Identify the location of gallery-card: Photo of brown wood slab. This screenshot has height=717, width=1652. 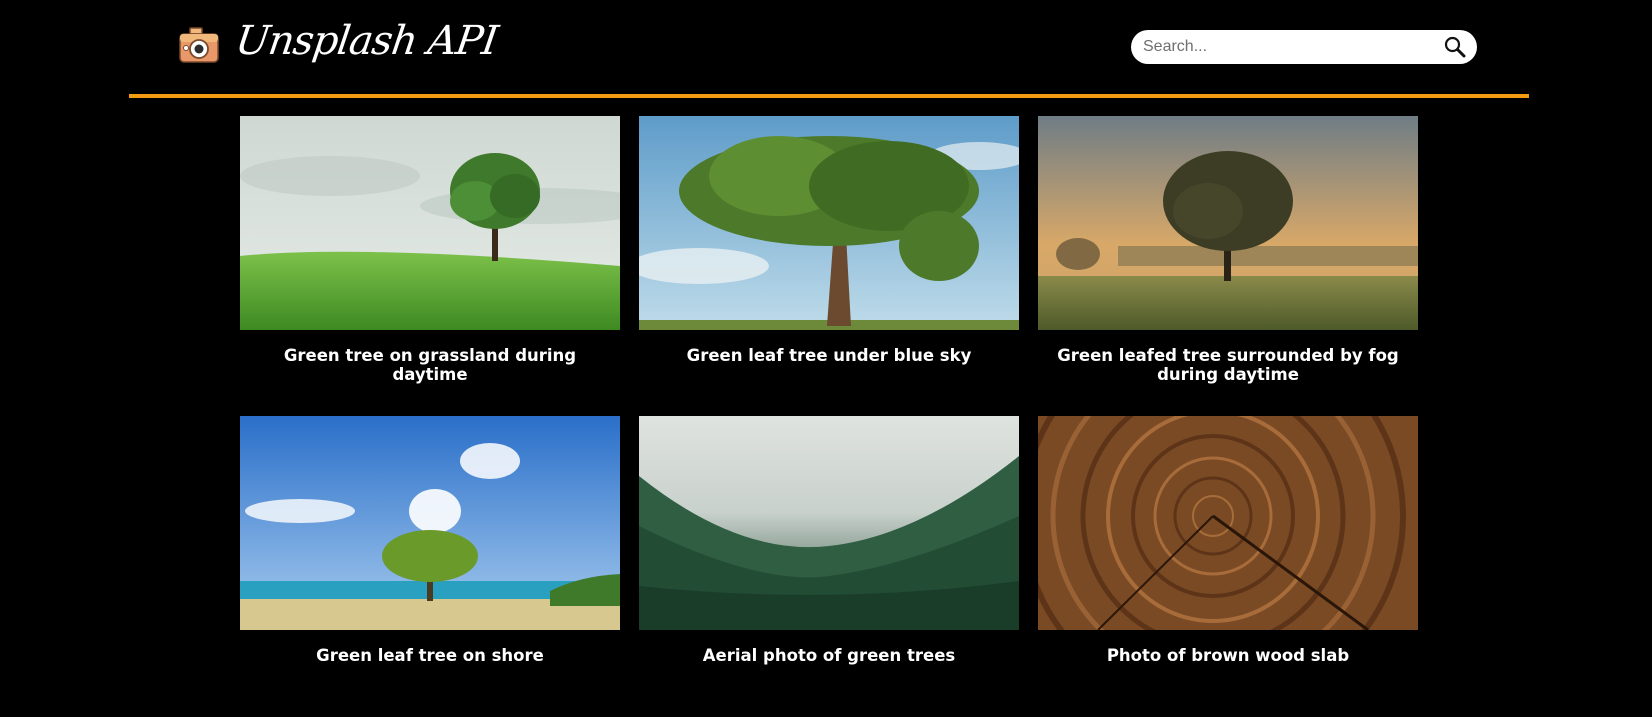
(1228, 540).